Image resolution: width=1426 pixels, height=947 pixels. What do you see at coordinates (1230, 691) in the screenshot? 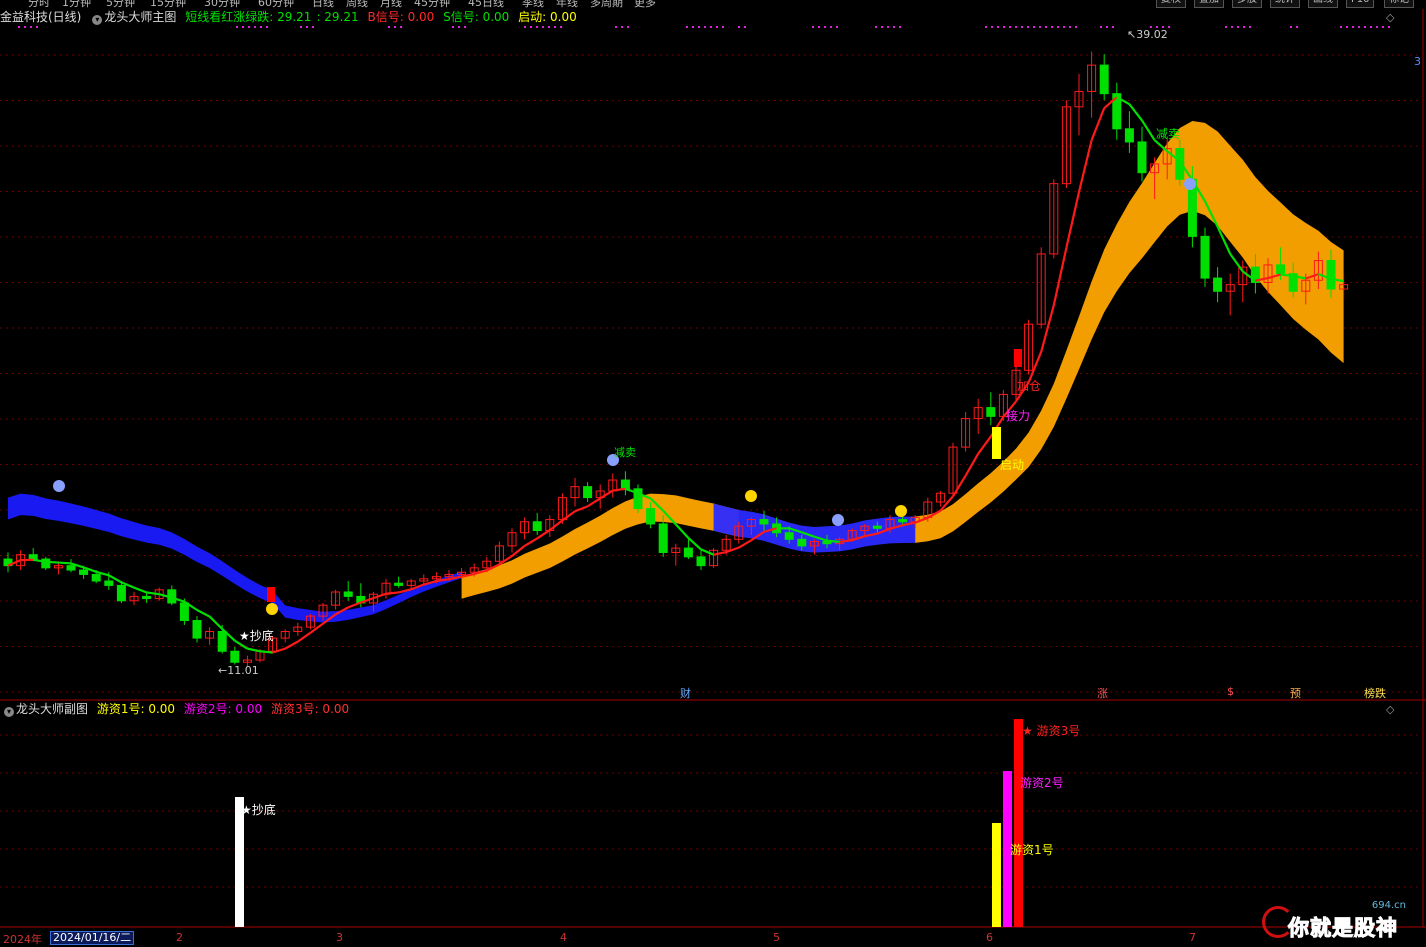
I see `event-tag-dollar: $` at bounding box center [1230, 691].